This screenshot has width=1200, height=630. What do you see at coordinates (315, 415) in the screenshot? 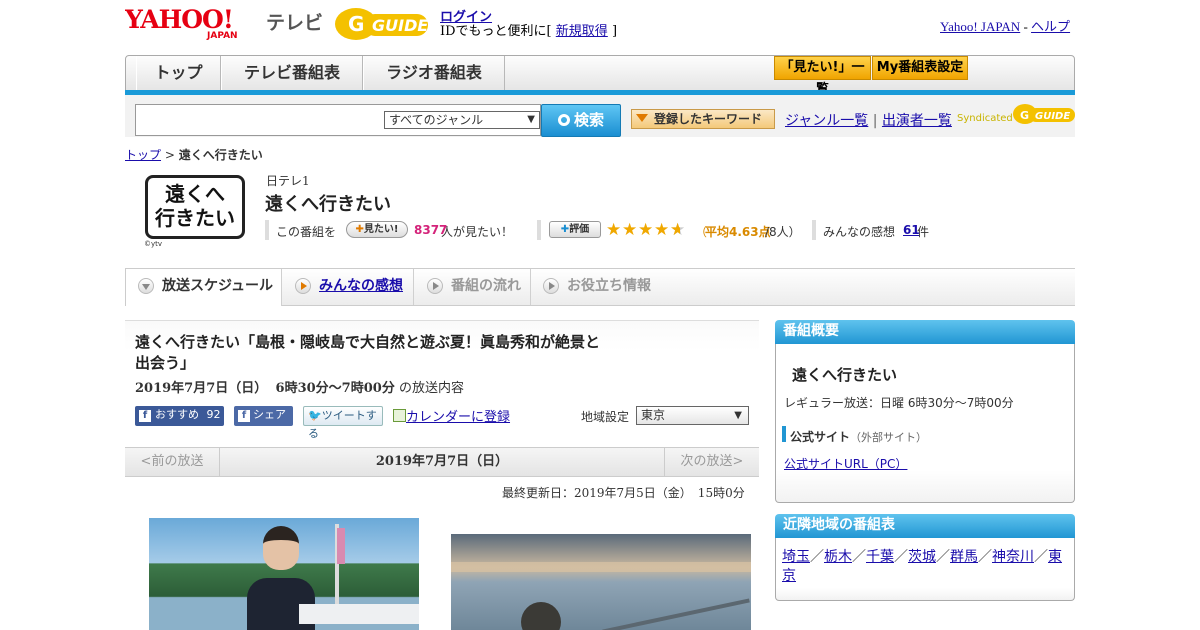
I see `twitter-icon: 🐦` at bounding box center [315, 415].